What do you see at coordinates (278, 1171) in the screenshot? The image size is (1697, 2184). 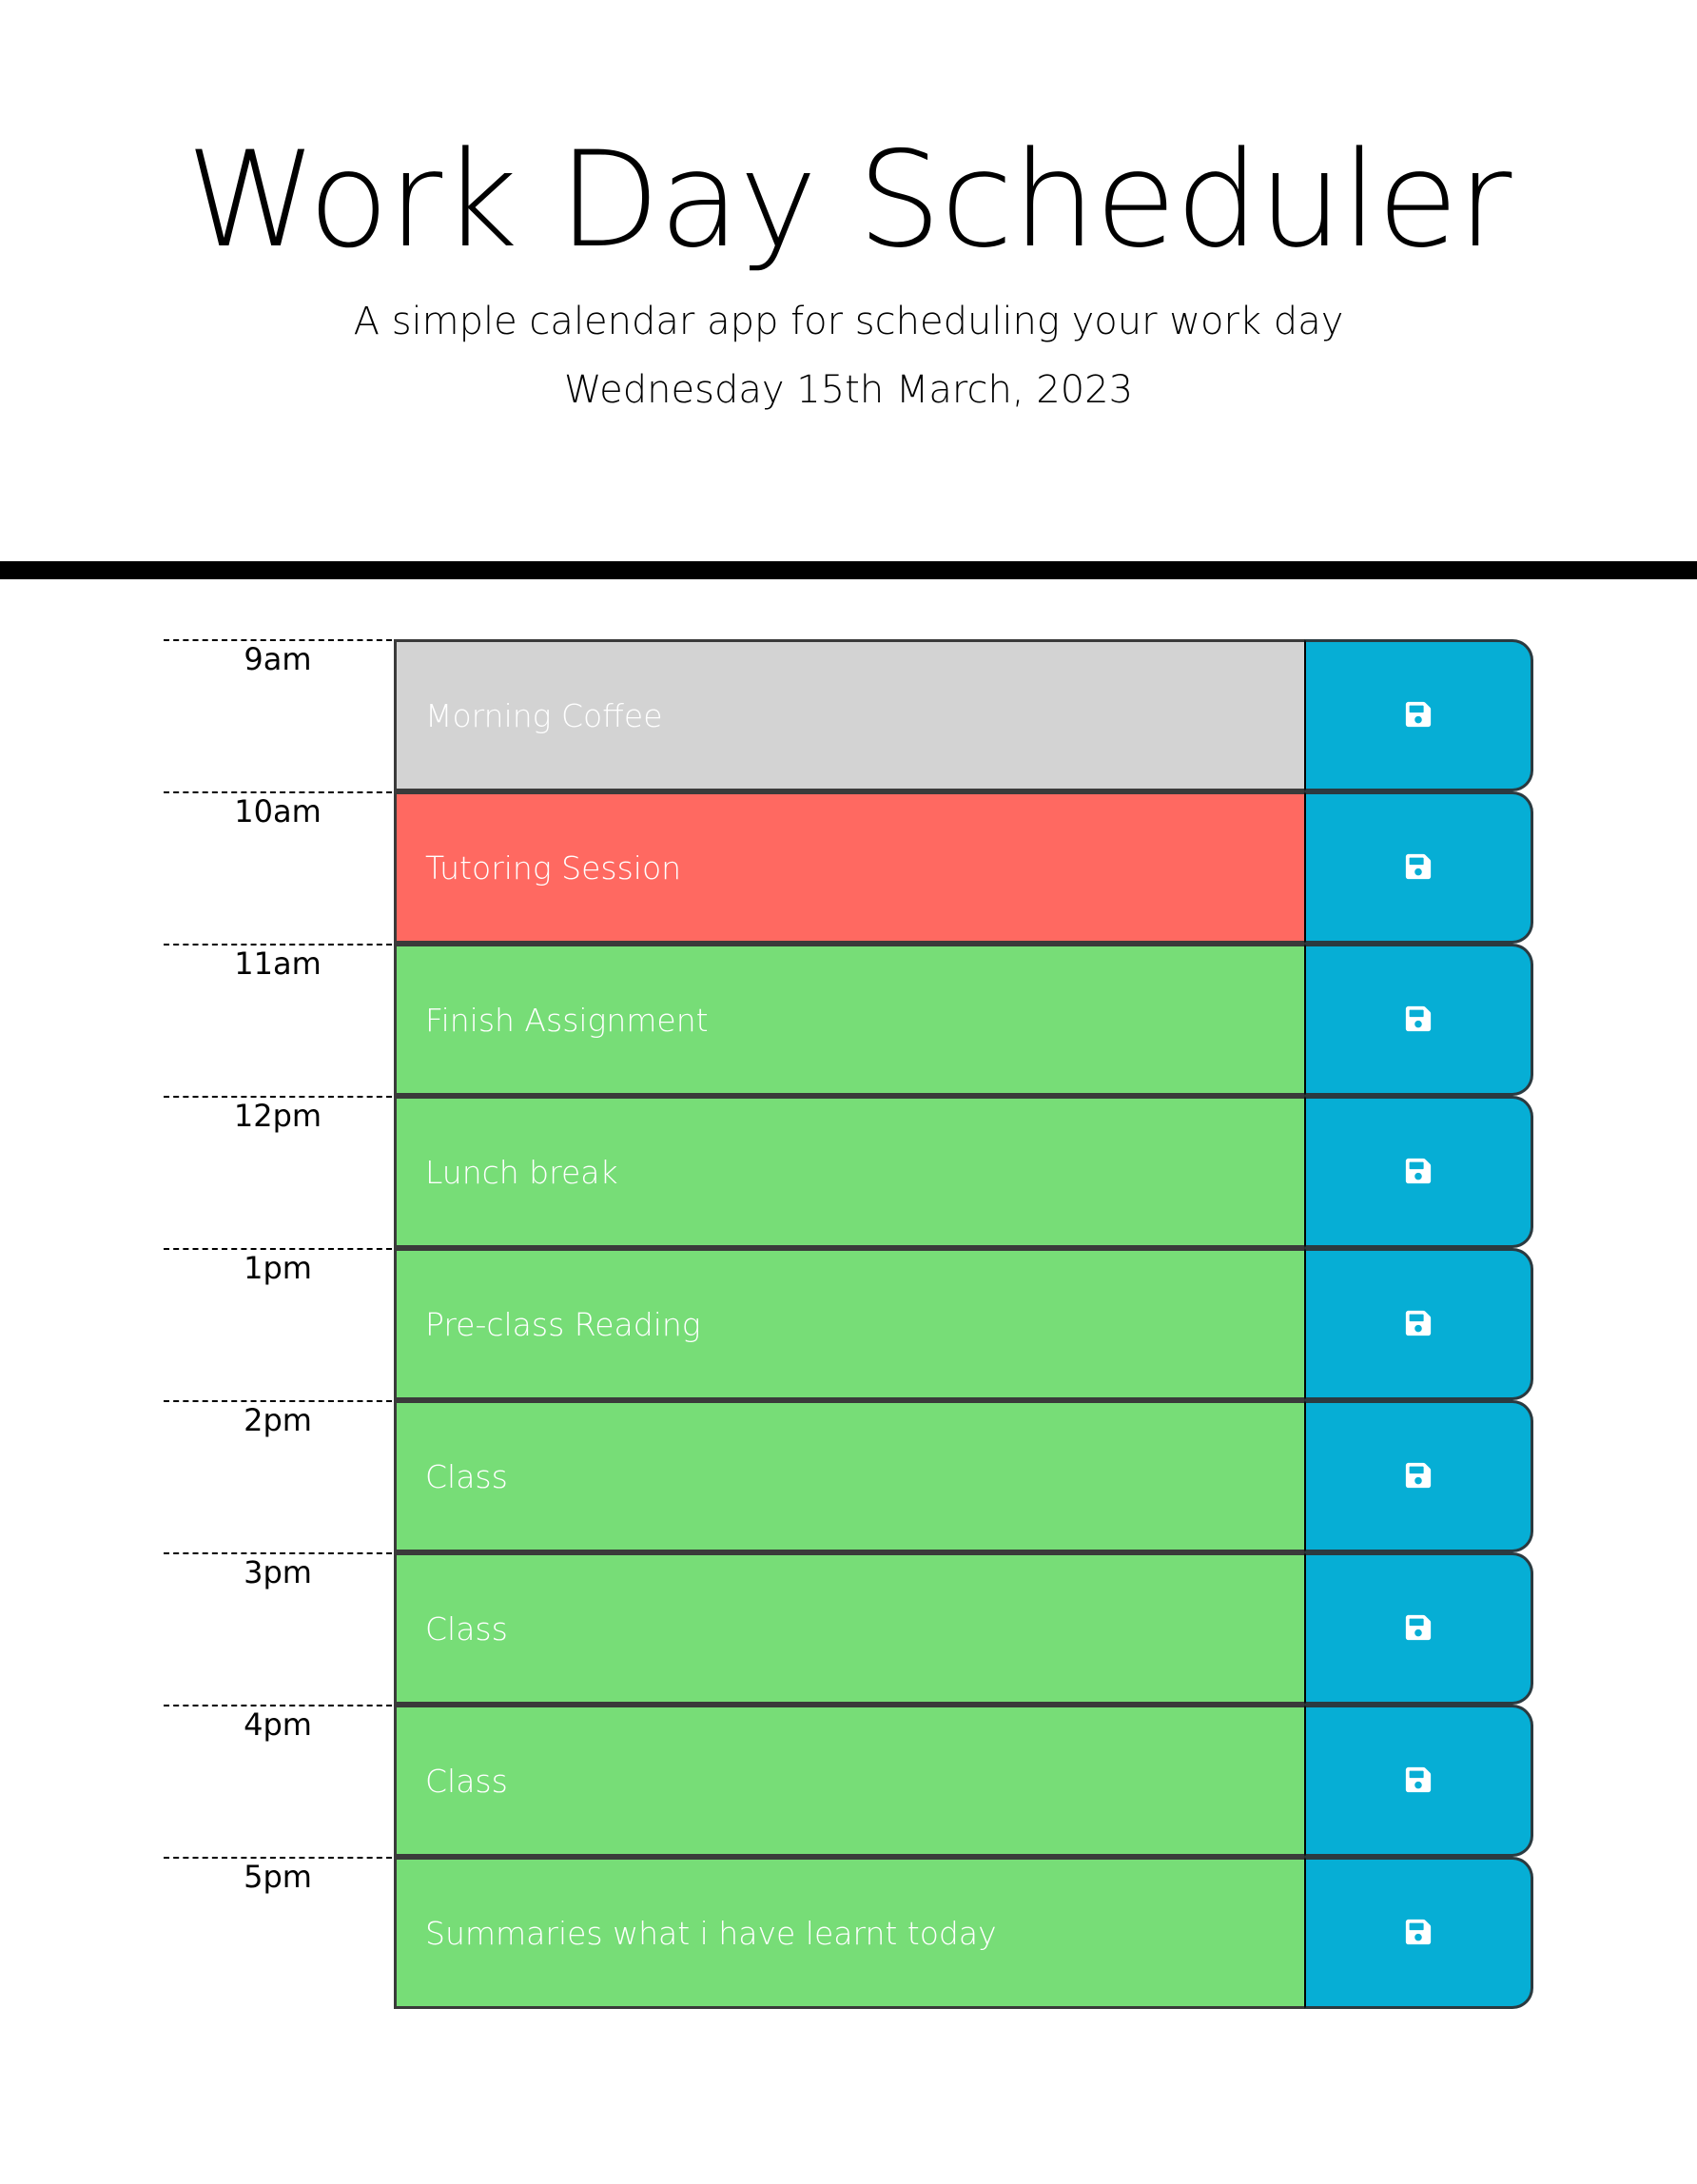 I see `hour-label: 12pm` at bounding box center [278, 1171].